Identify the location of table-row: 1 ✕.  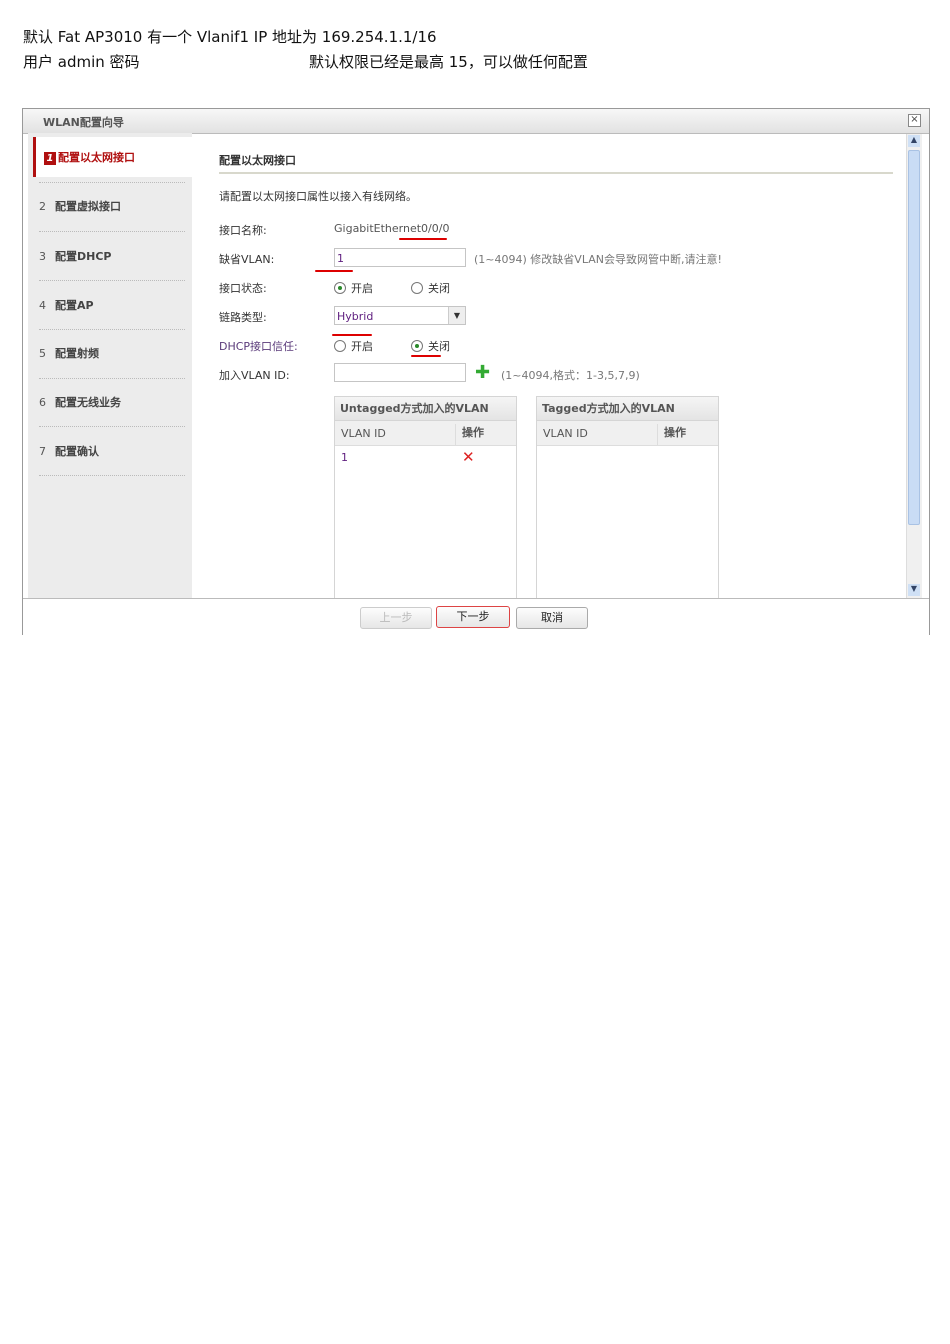
(408, 457).